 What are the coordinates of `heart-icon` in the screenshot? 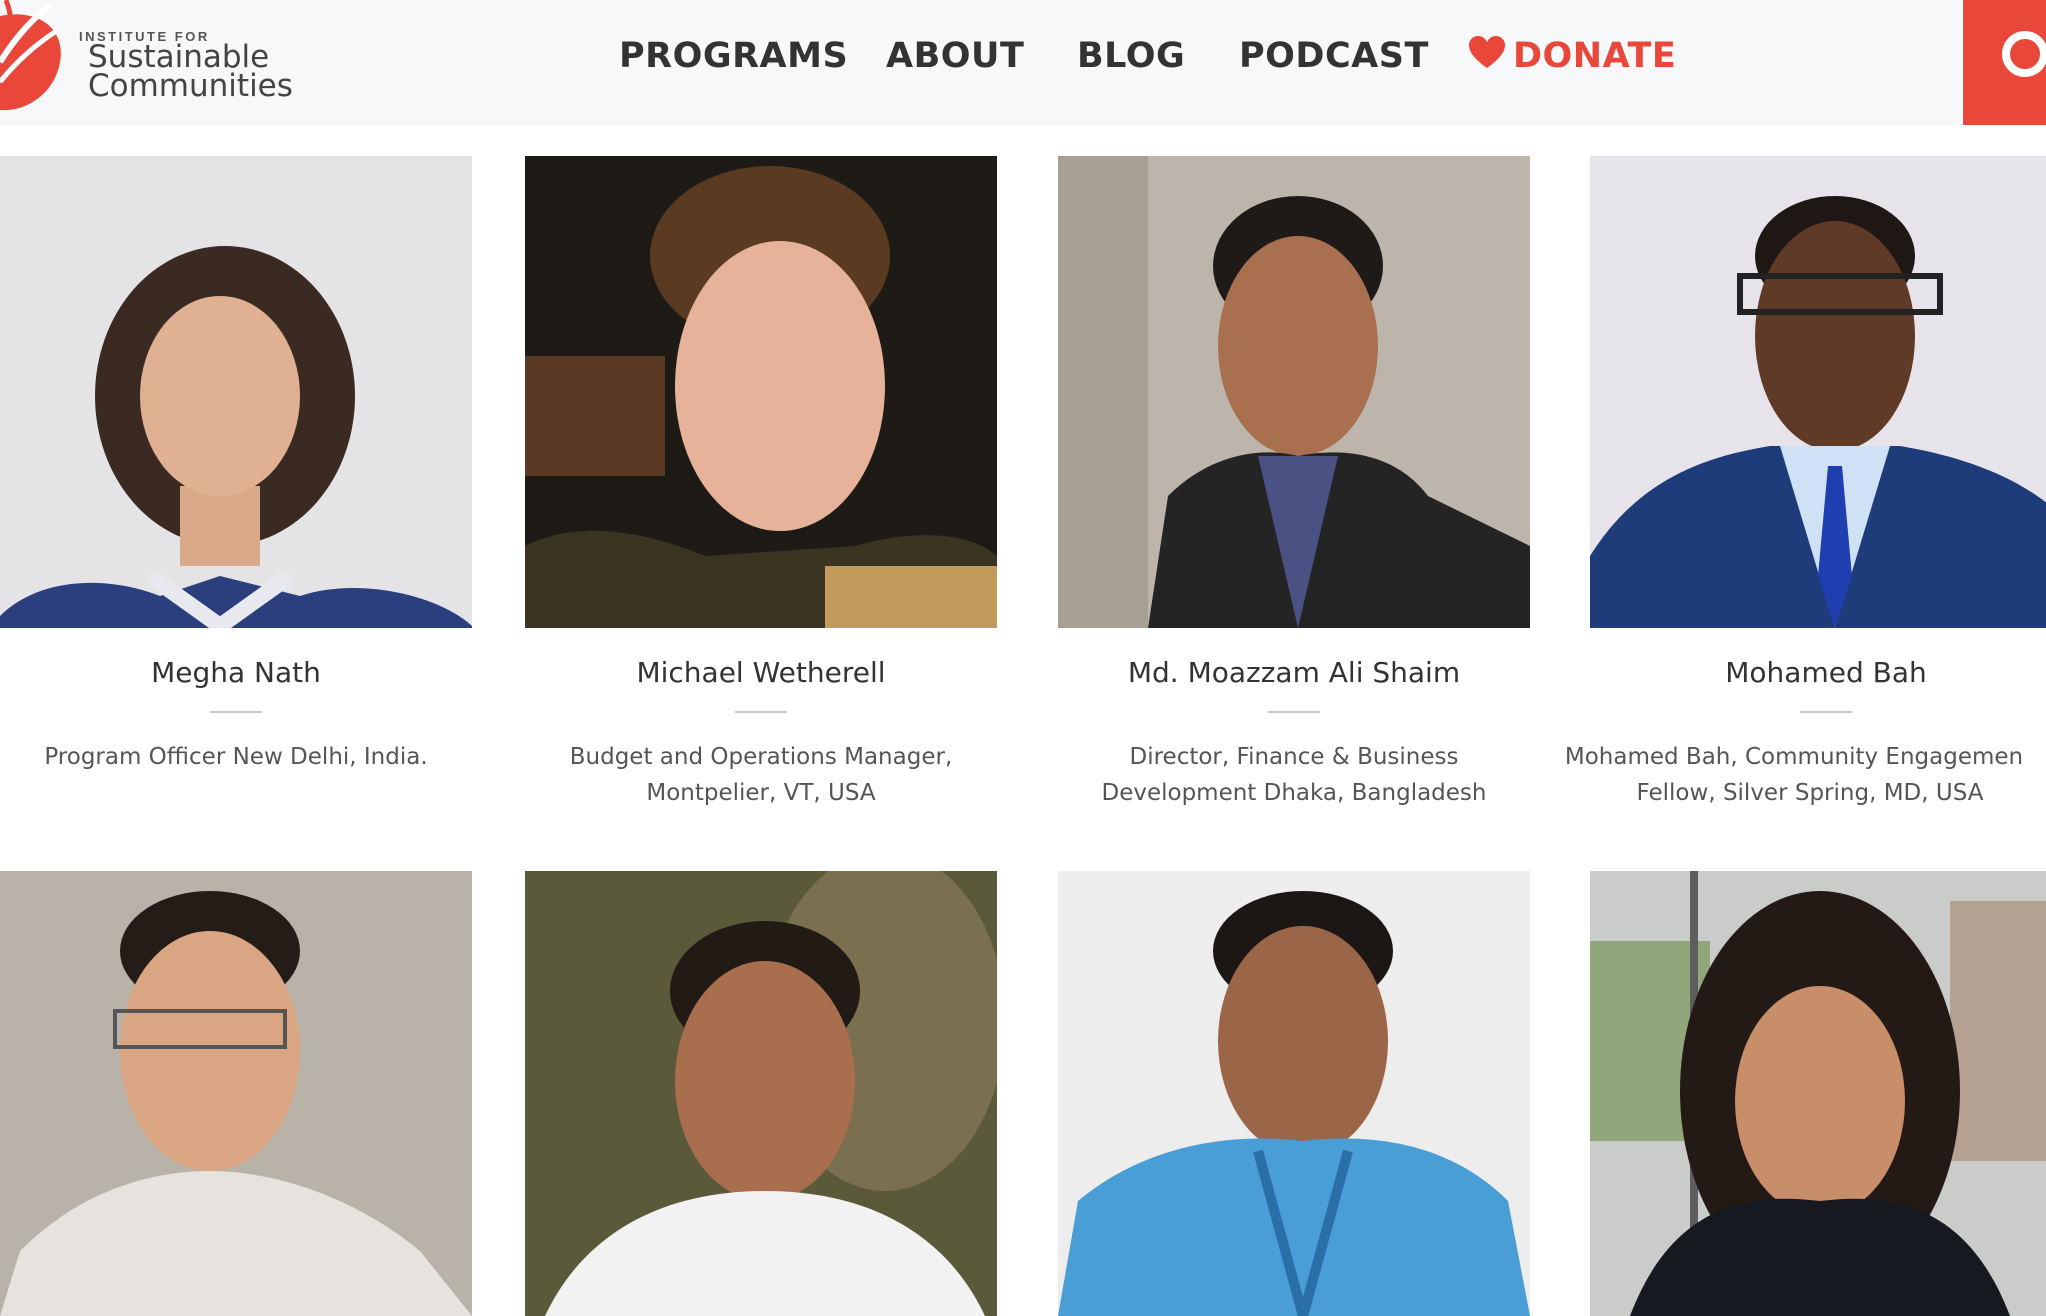 It's located at (1487, 53).